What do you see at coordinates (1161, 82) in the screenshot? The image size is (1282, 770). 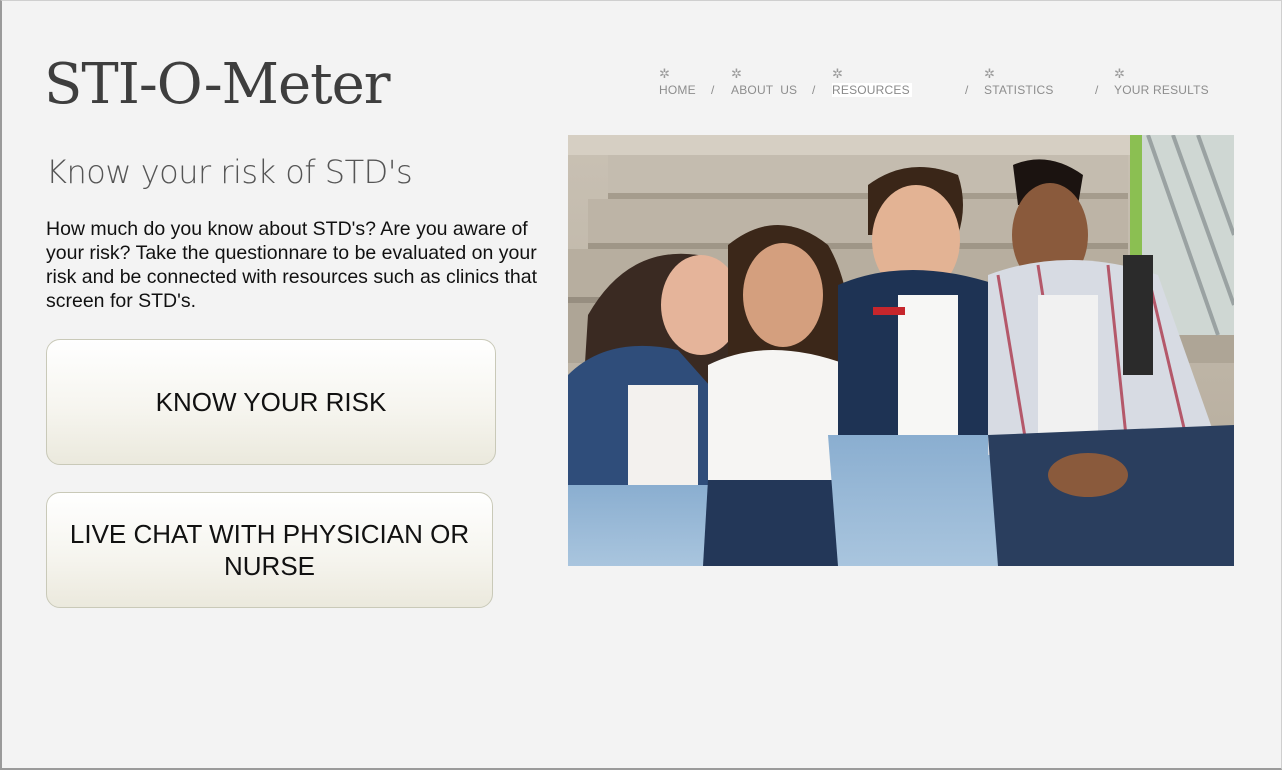 I see `nav-item-your-results: ✲ YOUR RESULTS` at bounding box center [1161, 82].